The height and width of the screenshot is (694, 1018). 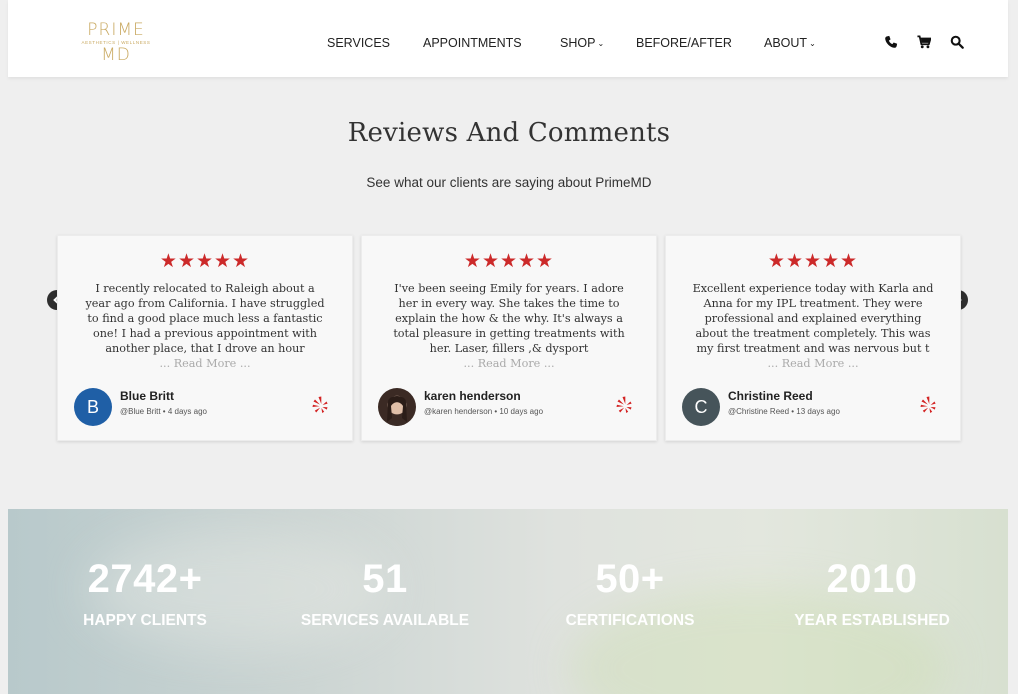 What do you see at coordinates (163, 411) in the screenshot?
I see `review-meta: @Blue Britt • 4 days ago` at bounding box center [163, 411].